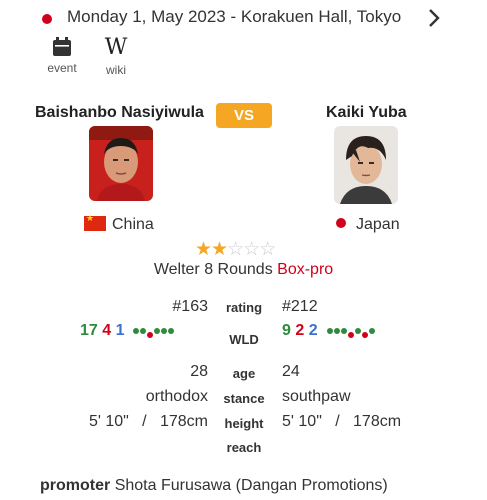 Image resolution: width=487 pixels, height=500 pixels. I want to click on fighter-a-photo, so click(121, 163).